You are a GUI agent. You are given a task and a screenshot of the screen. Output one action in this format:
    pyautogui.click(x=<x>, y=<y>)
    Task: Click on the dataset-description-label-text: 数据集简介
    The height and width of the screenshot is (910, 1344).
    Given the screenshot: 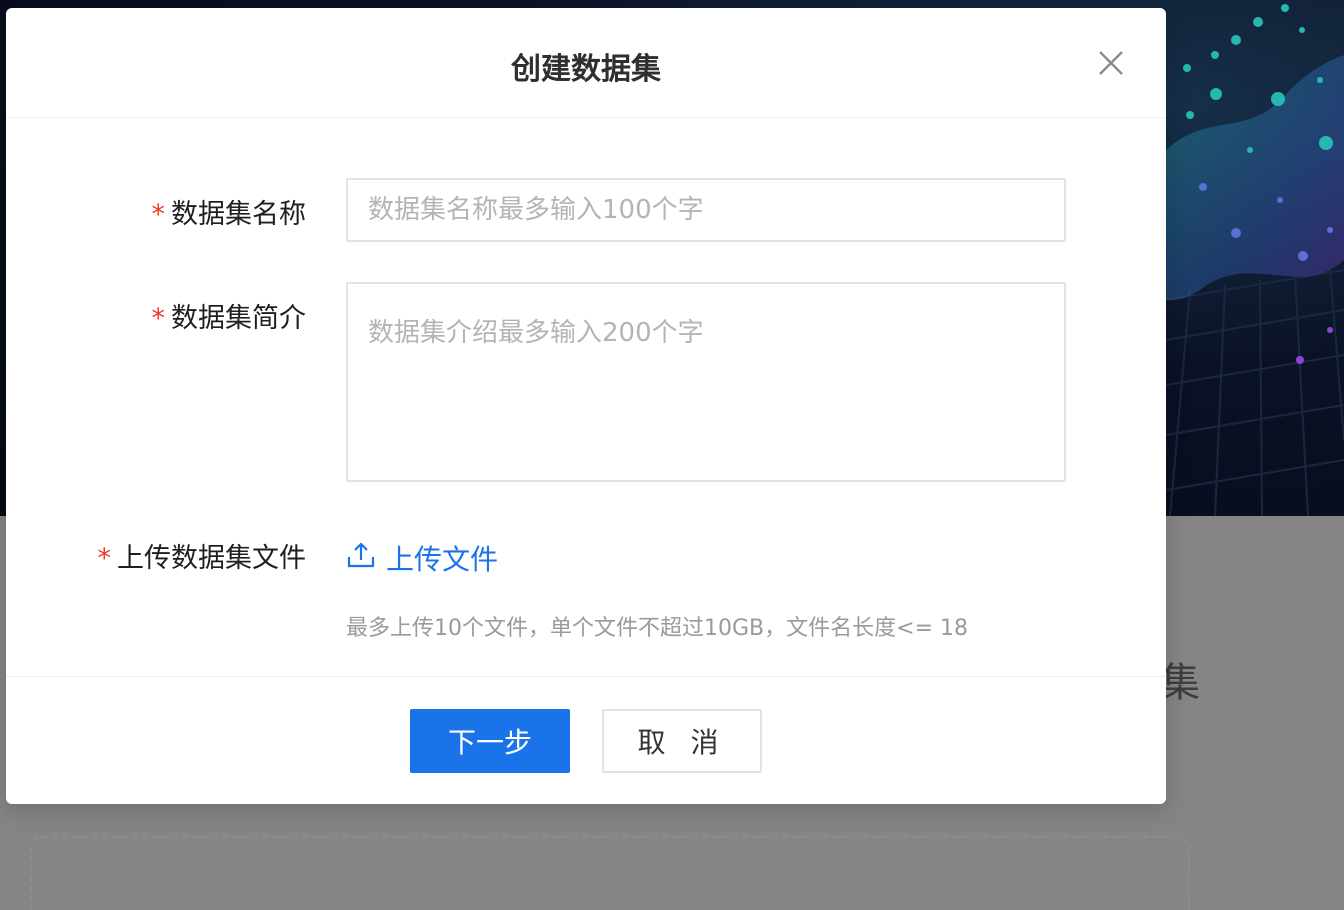 What is the action you would take?
    pyautogui.click(x=238, y=318)
    